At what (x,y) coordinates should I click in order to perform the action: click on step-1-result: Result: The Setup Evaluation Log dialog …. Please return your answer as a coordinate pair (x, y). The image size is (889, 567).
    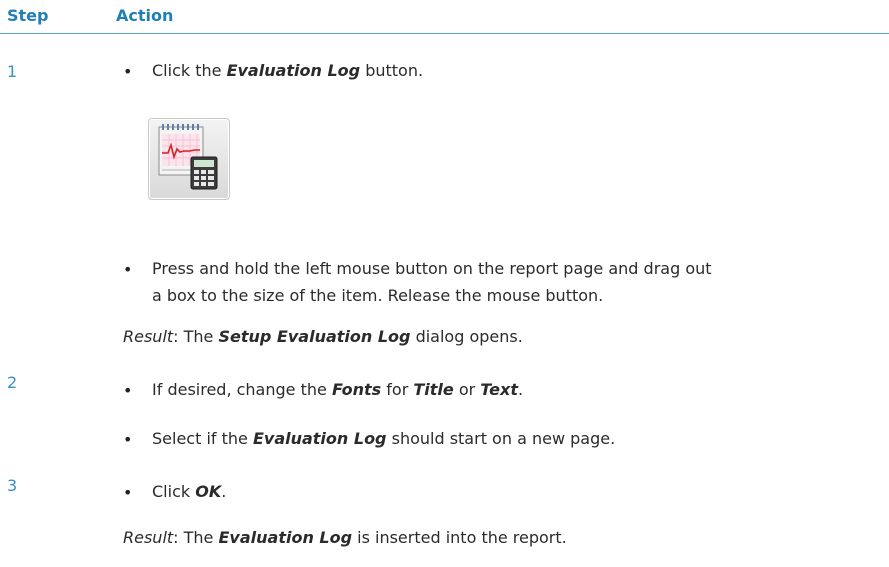
    Looking at the image, I should click on (323, 336).